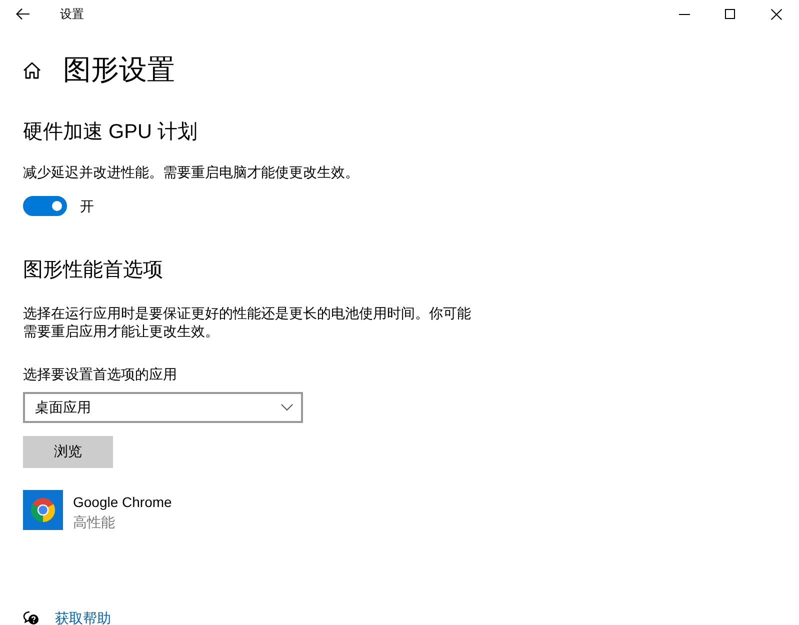 The image size is (799, 625). I want to click on home-icon, so click(32, 70).